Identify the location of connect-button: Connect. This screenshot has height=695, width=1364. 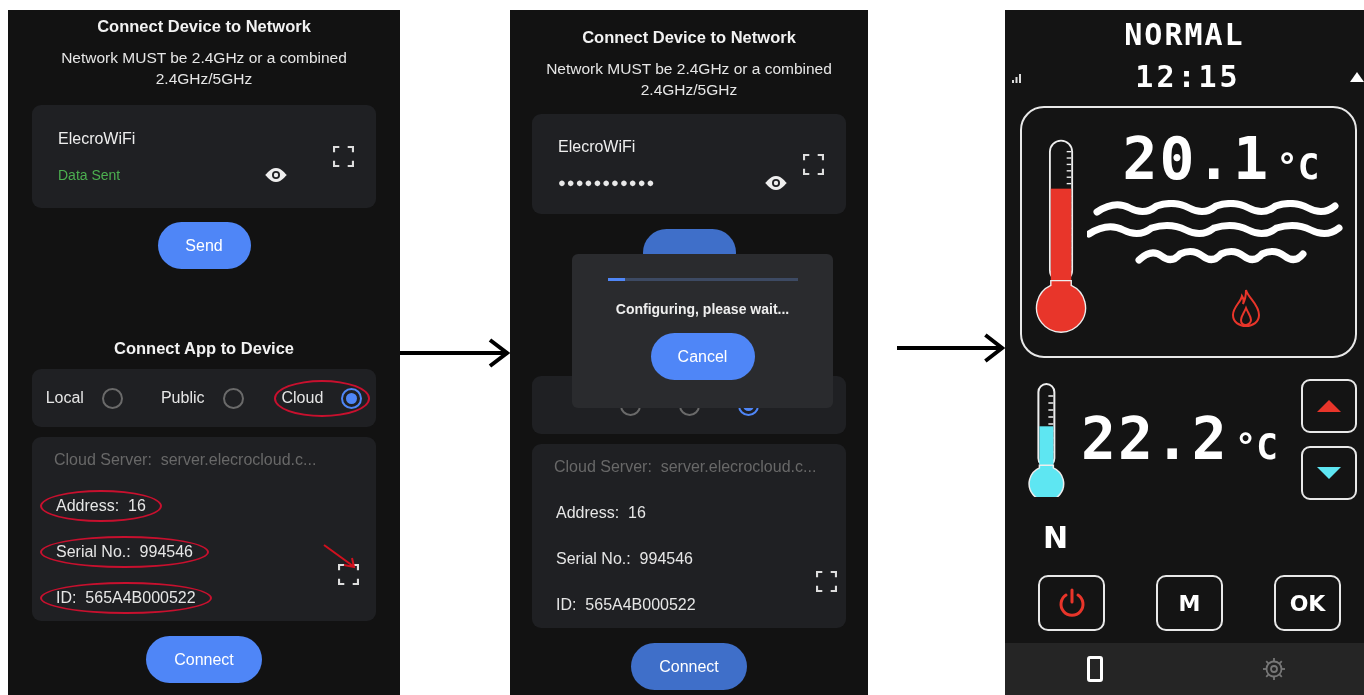
(689, 666).